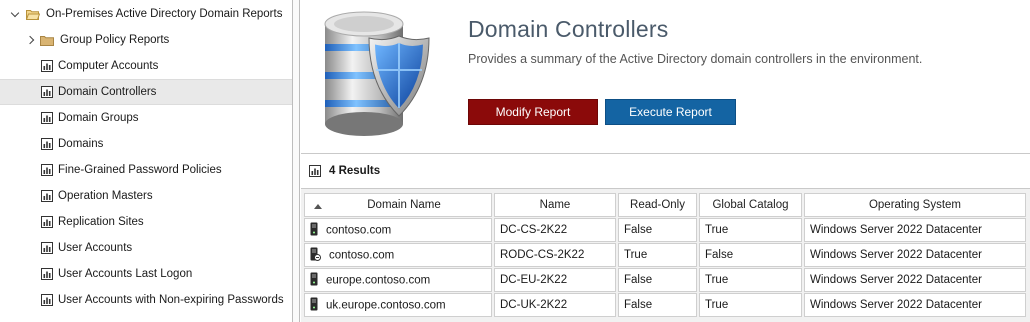 This screenshot has width=1030, height=322. I want to click on column-header-name: Name, so click(555, 205).